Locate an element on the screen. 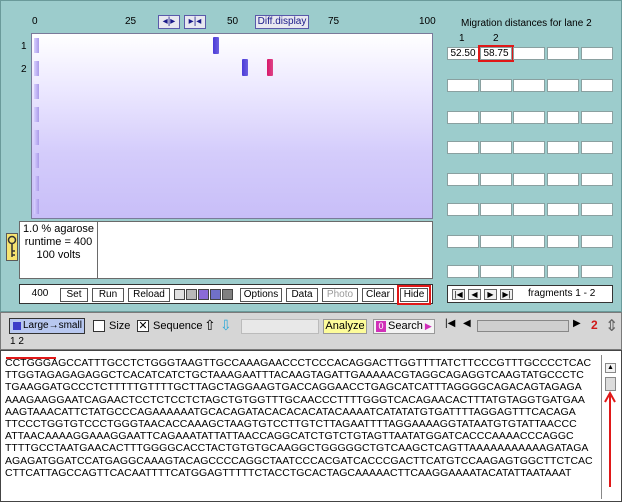 Image resolution: width=622 pixels, height=502 pixels. ruler-tick-100: 100 is located at coordinates (427, 21).